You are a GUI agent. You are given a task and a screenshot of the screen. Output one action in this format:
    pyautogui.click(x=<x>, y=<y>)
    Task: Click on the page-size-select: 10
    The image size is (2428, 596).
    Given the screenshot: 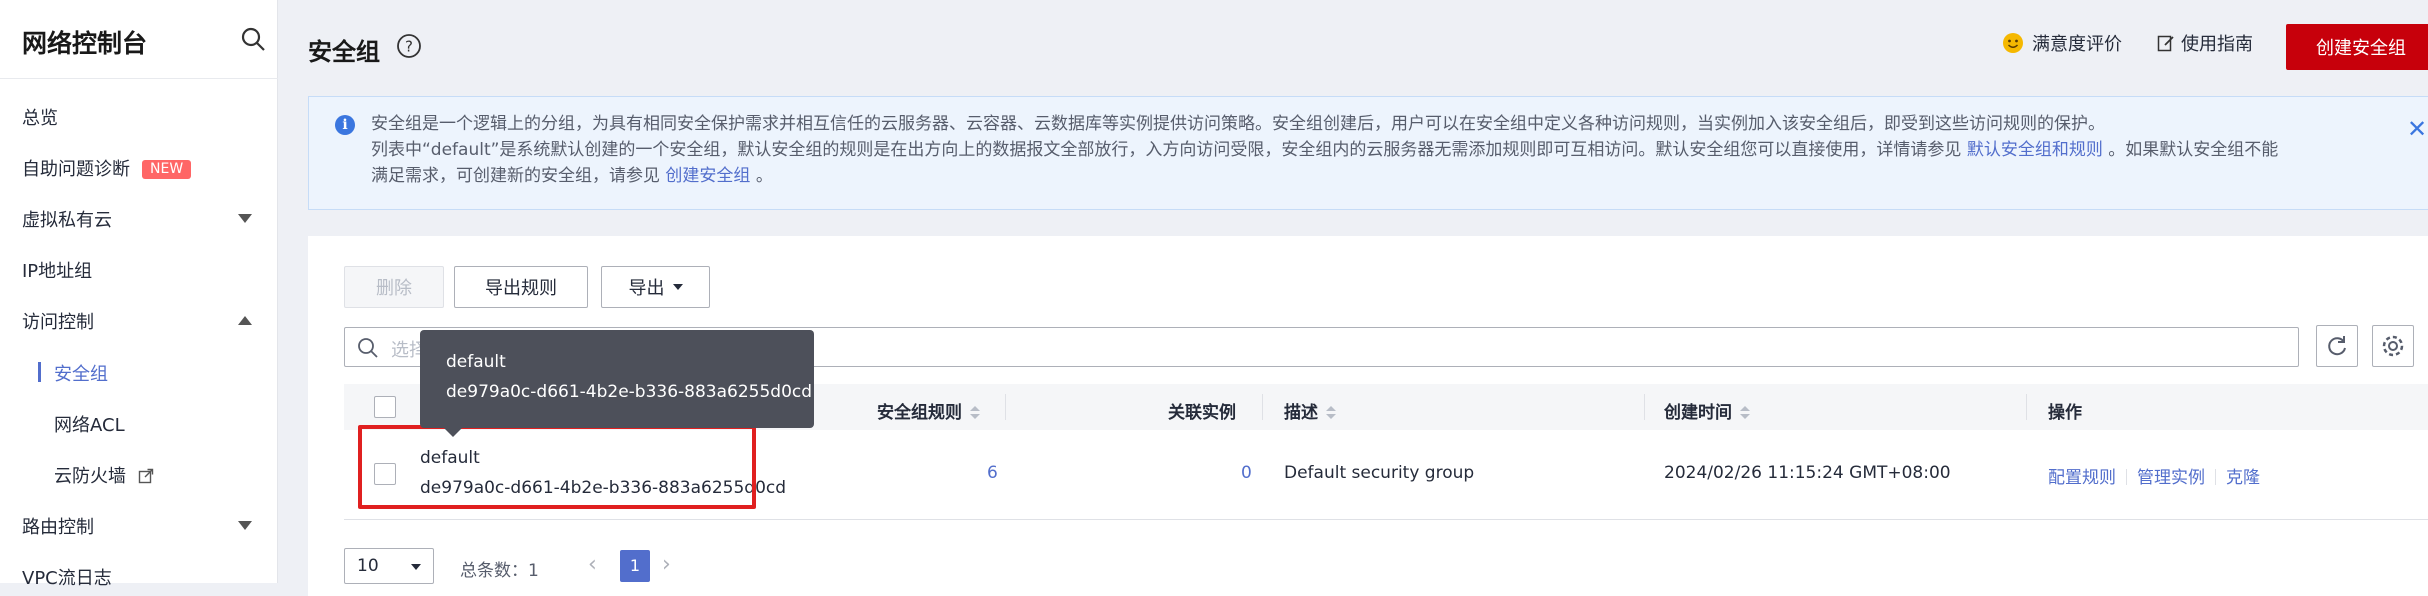 What is the action you would take?
    pyautogui.click(x=389, y=566)
    